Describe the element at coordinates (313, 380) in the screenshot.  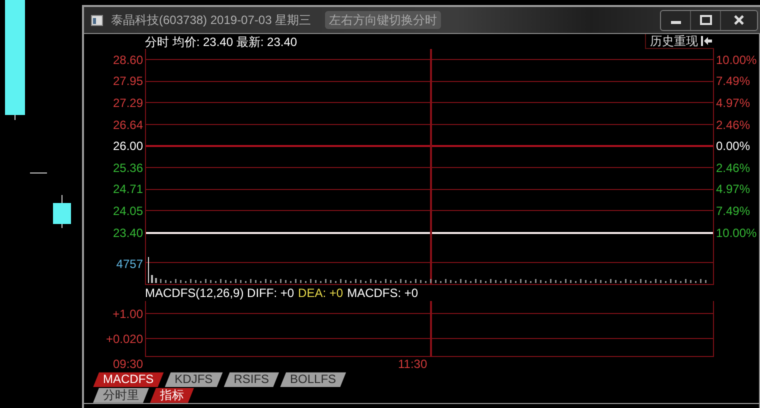
I see `tab: BOLLFS` at that location.